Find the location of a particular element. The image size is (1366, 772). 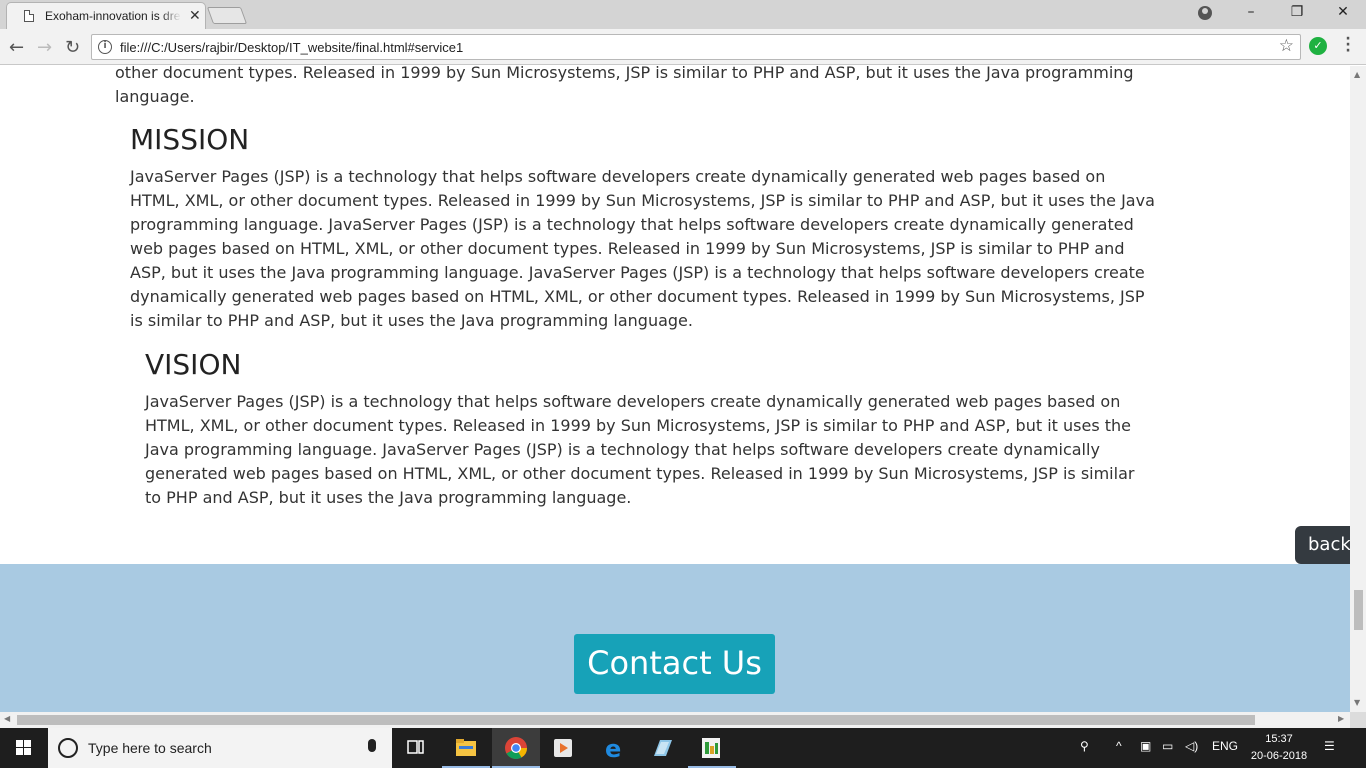

taskbar-search: Type here to search is located at coordinates (220, 748).